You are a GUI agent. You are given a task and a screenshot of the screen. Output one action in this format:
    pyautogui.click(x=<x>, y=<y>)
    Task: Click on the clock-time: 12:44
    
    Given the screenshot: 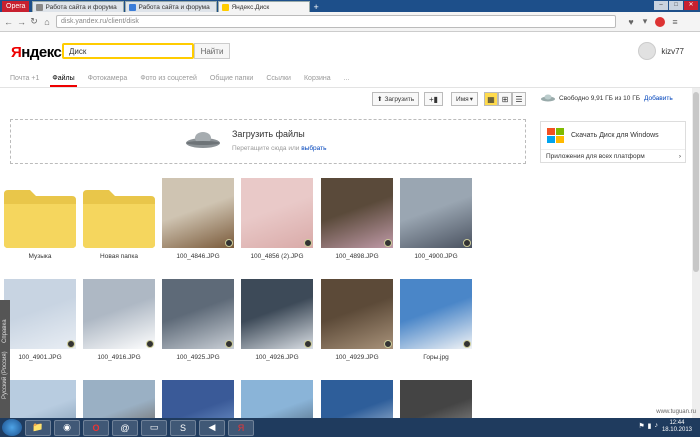 What is the action you would take?
    pyautogui.click(x=677, y=423)
    